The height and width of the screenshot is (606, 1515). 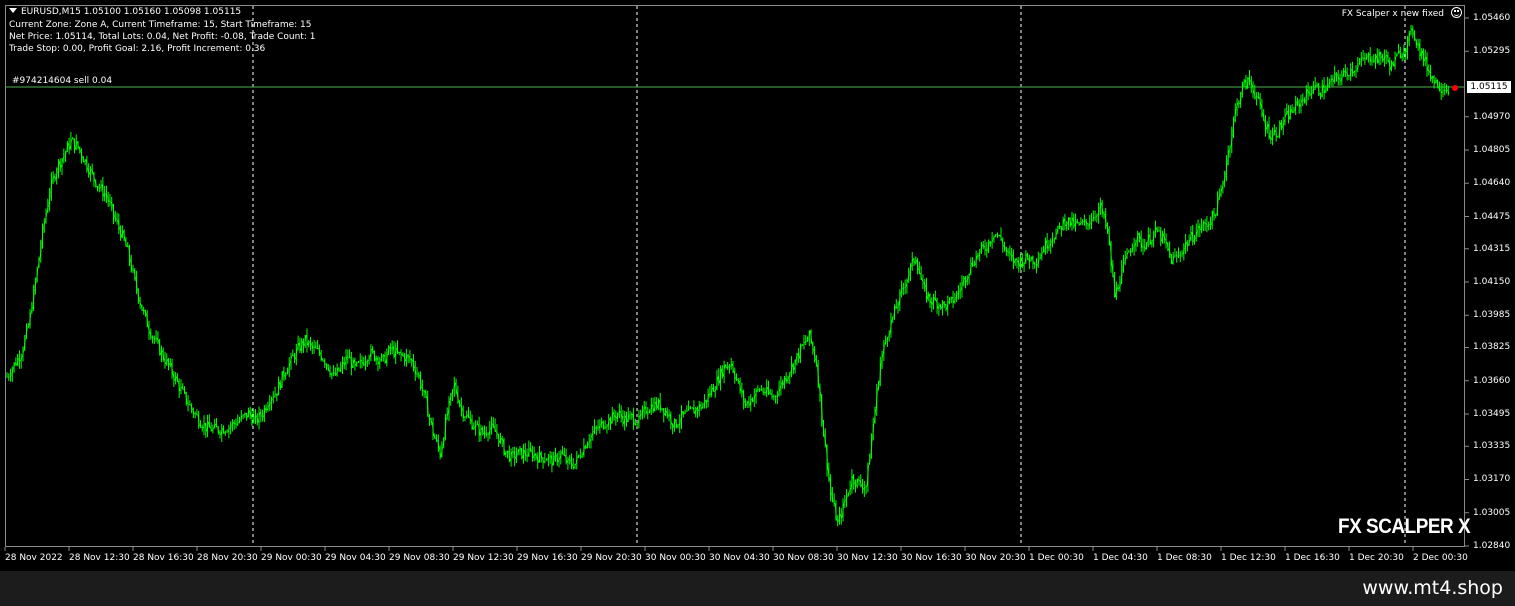 I want to click on price-axis-label: 1.03825, so click(x=1492, y=347).